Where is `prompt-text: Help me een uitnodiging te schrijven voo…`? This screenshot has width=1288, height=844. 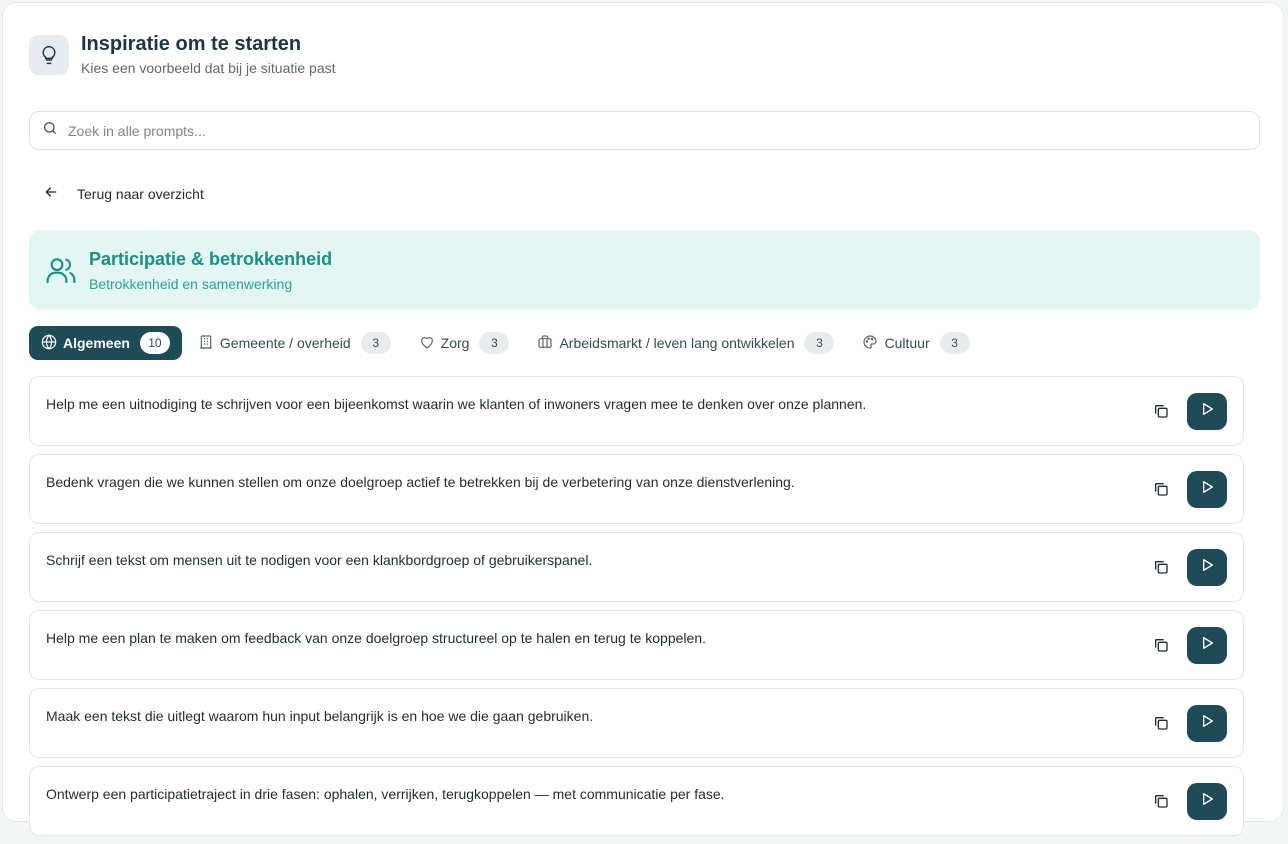
prompt-text: Help me een uitnodiging te schrijven voo… is located at coordinates (456, 404).